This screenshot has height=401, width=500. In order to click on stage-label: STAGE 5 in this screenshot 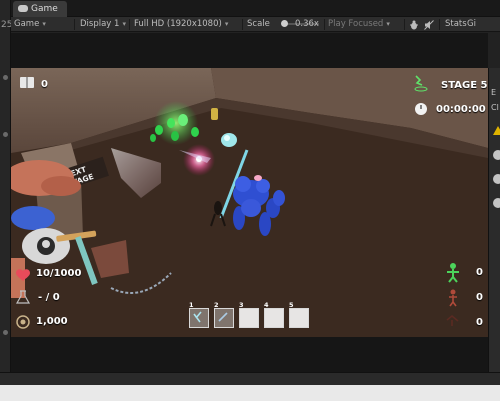, I will do `click(464, 85)`.